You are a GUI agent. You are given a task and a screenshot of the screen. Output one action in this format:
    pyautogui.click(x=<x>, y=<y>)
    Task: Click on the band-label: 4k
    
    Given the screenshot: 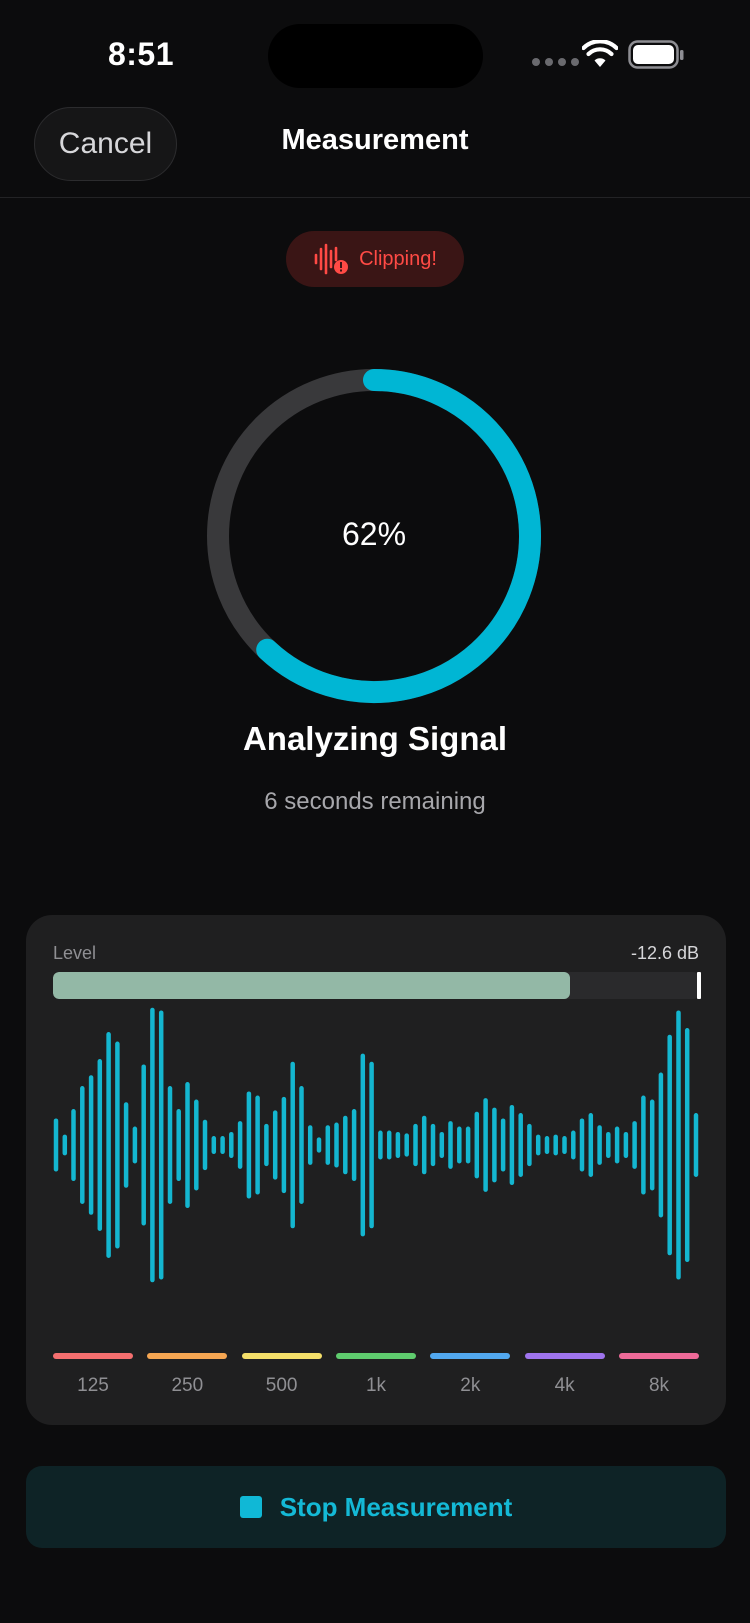 What is the action you would take?
    pyautogui.click(x=564, y=1385)
    